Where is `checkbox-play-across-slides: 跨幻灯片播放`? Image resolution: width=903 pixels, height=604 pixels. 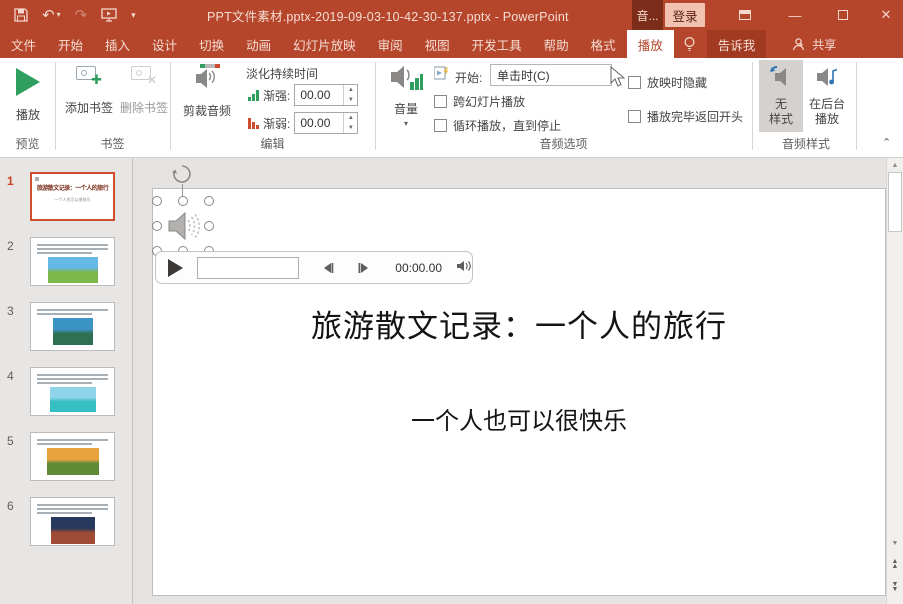 checkbox-play-across-slides: 跨幻灯片播放 is located at coordinates (479, 101).